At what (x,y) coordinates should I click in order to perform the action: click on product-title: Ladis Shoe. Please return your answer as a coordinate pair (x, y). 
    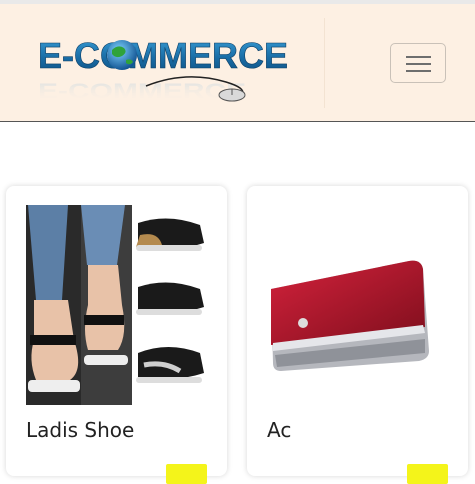
    Looking at the image, I should click on (80, 430).